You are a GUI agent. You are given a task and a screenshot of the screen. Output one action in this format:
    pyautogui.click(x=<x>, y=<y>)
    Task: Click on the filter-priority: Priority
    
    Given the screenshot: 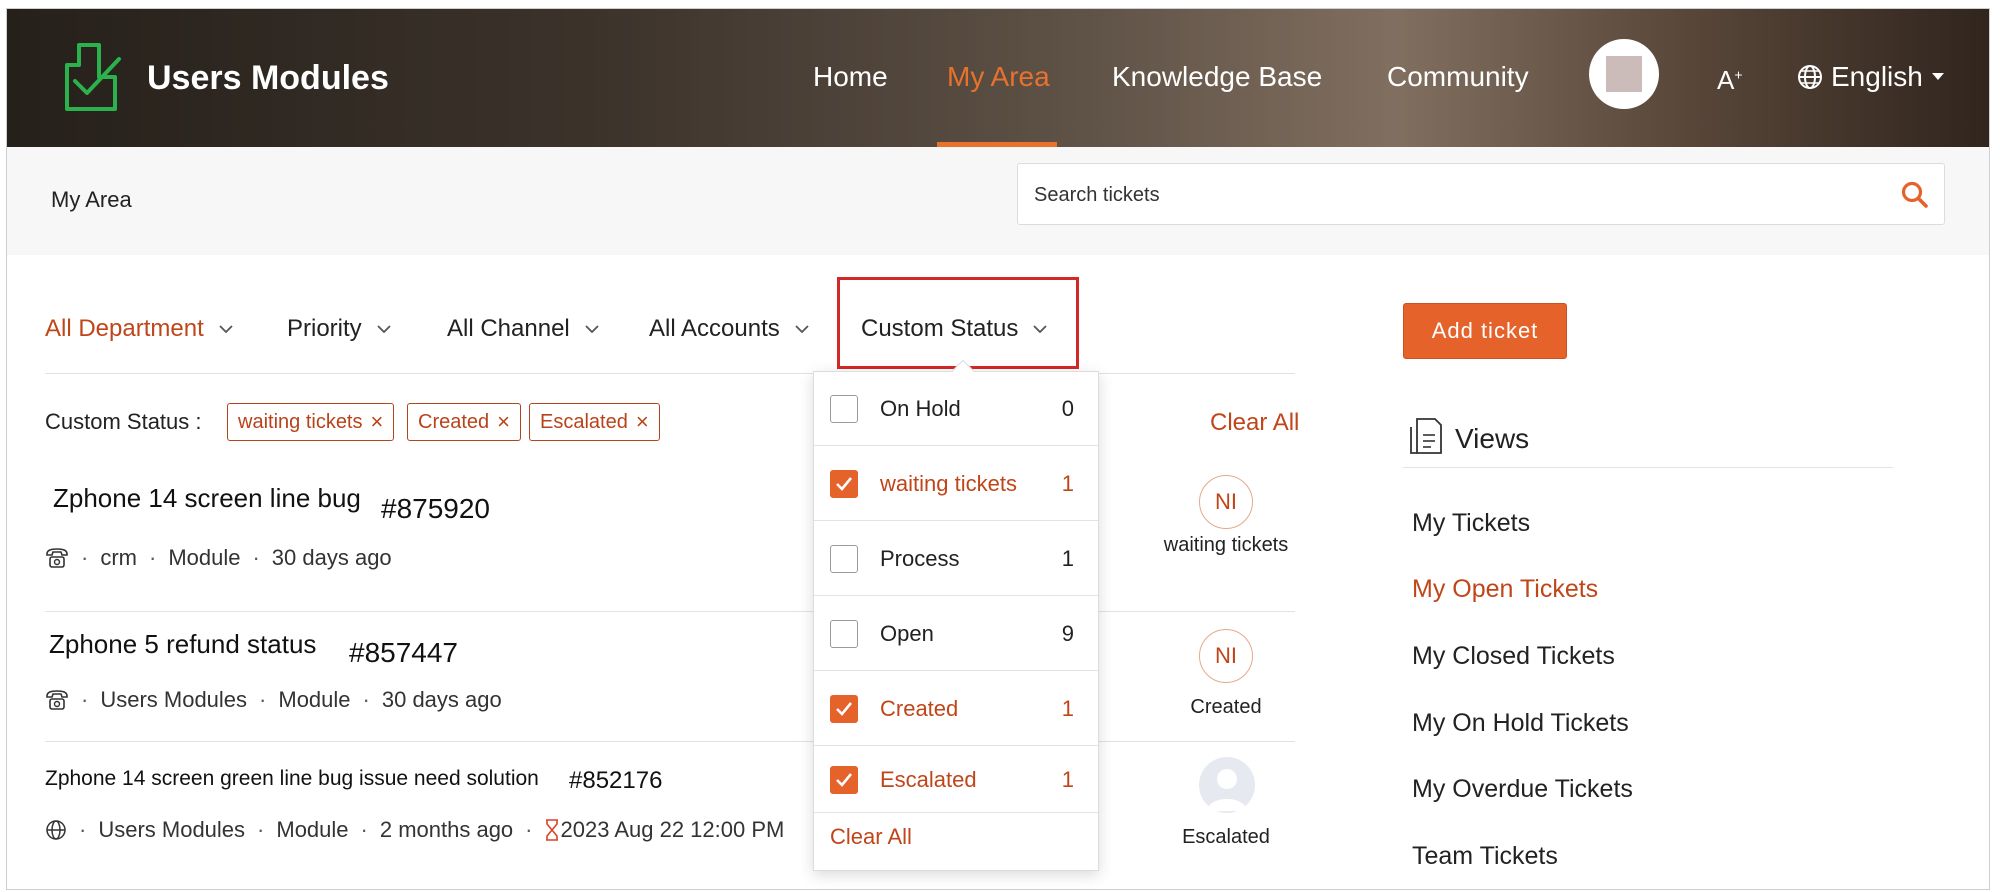 What is the action you would take?
    pyautogui.click(x=339, y=329)
    